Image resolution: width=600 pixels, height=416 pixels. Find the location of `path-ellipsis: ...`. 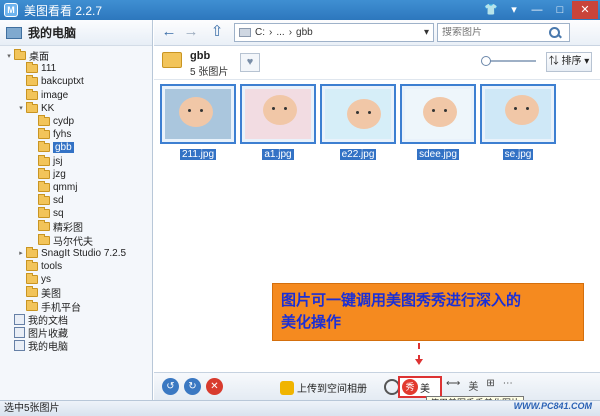

path-ellipsis: ... is located at coordinates (280, 32).